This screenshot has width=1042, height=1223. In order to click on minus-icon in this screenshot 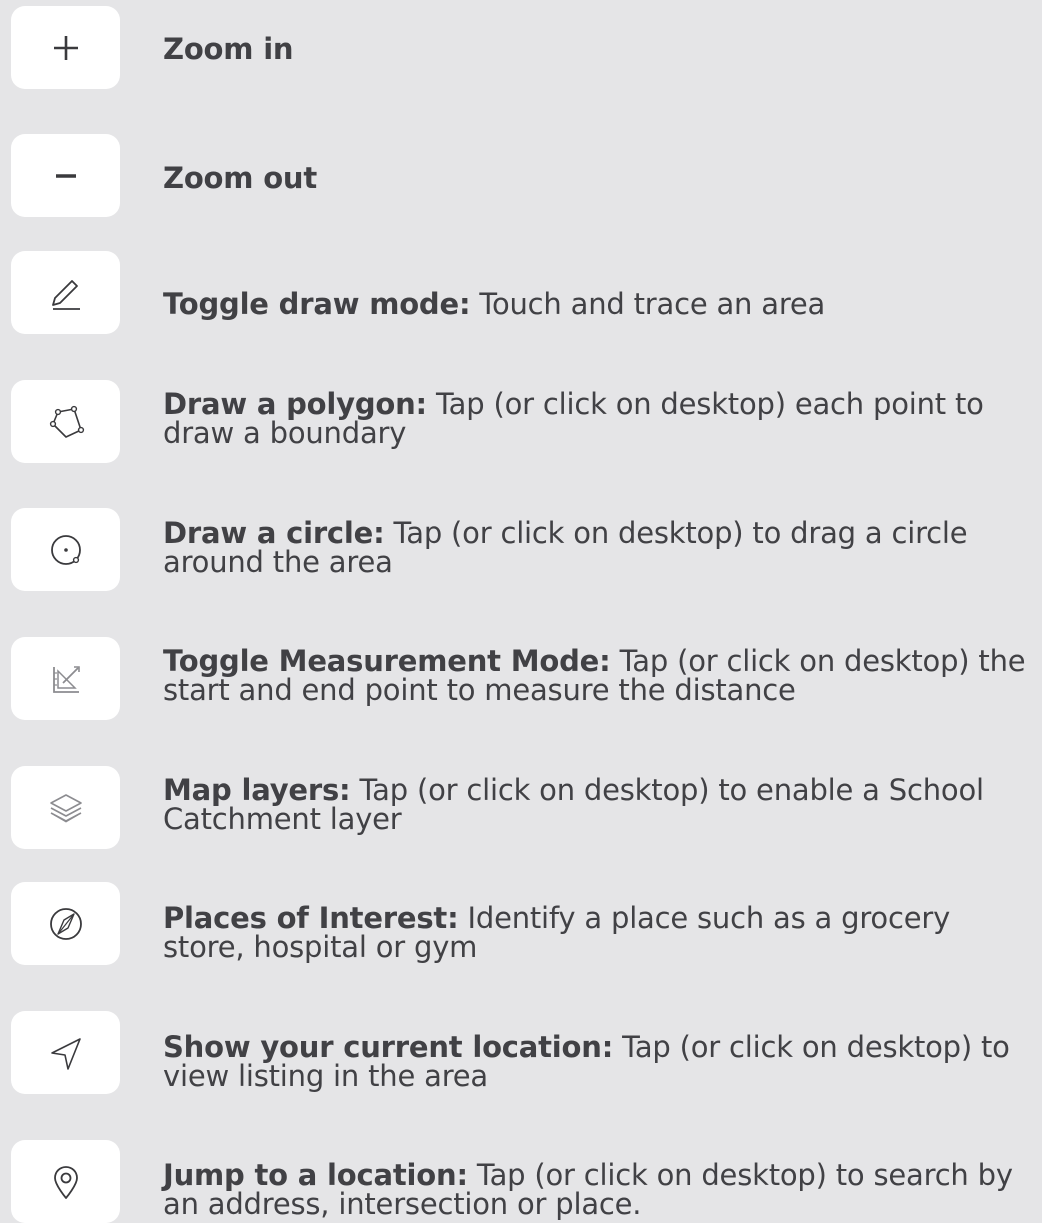, I will do `click(65, 175)`.